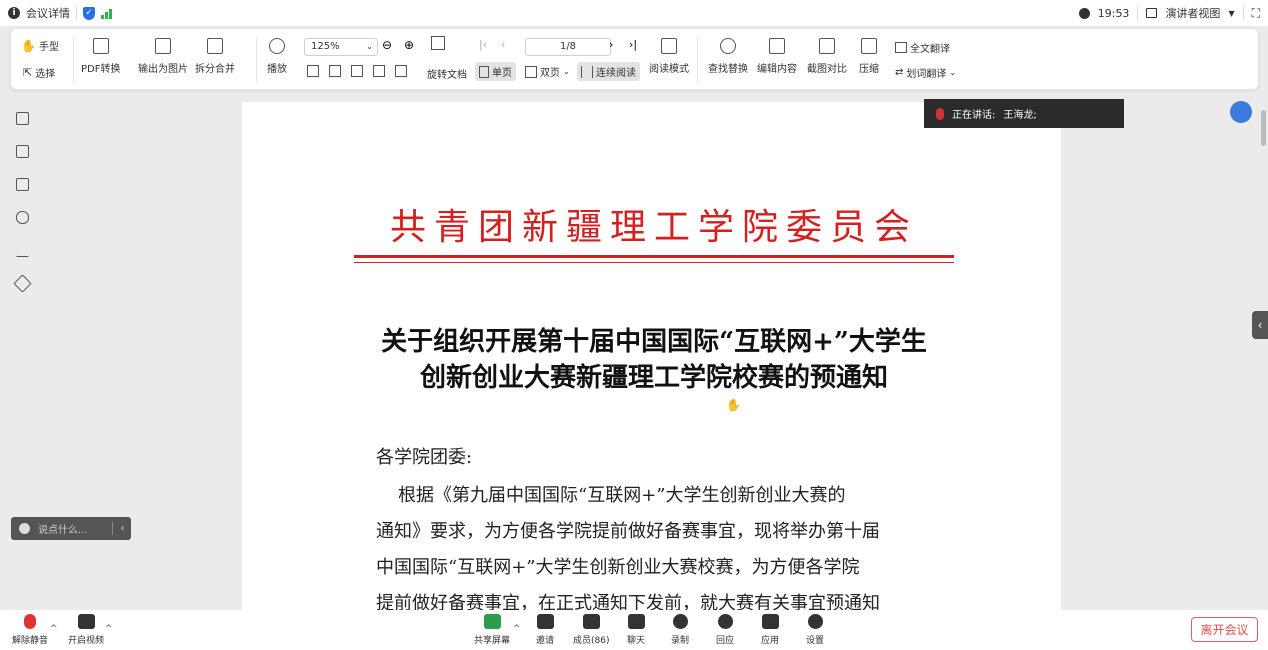  Describe the element at coordinates (89, 13) in the screenshot. I see `security-shield-icon: ✓` at that location.